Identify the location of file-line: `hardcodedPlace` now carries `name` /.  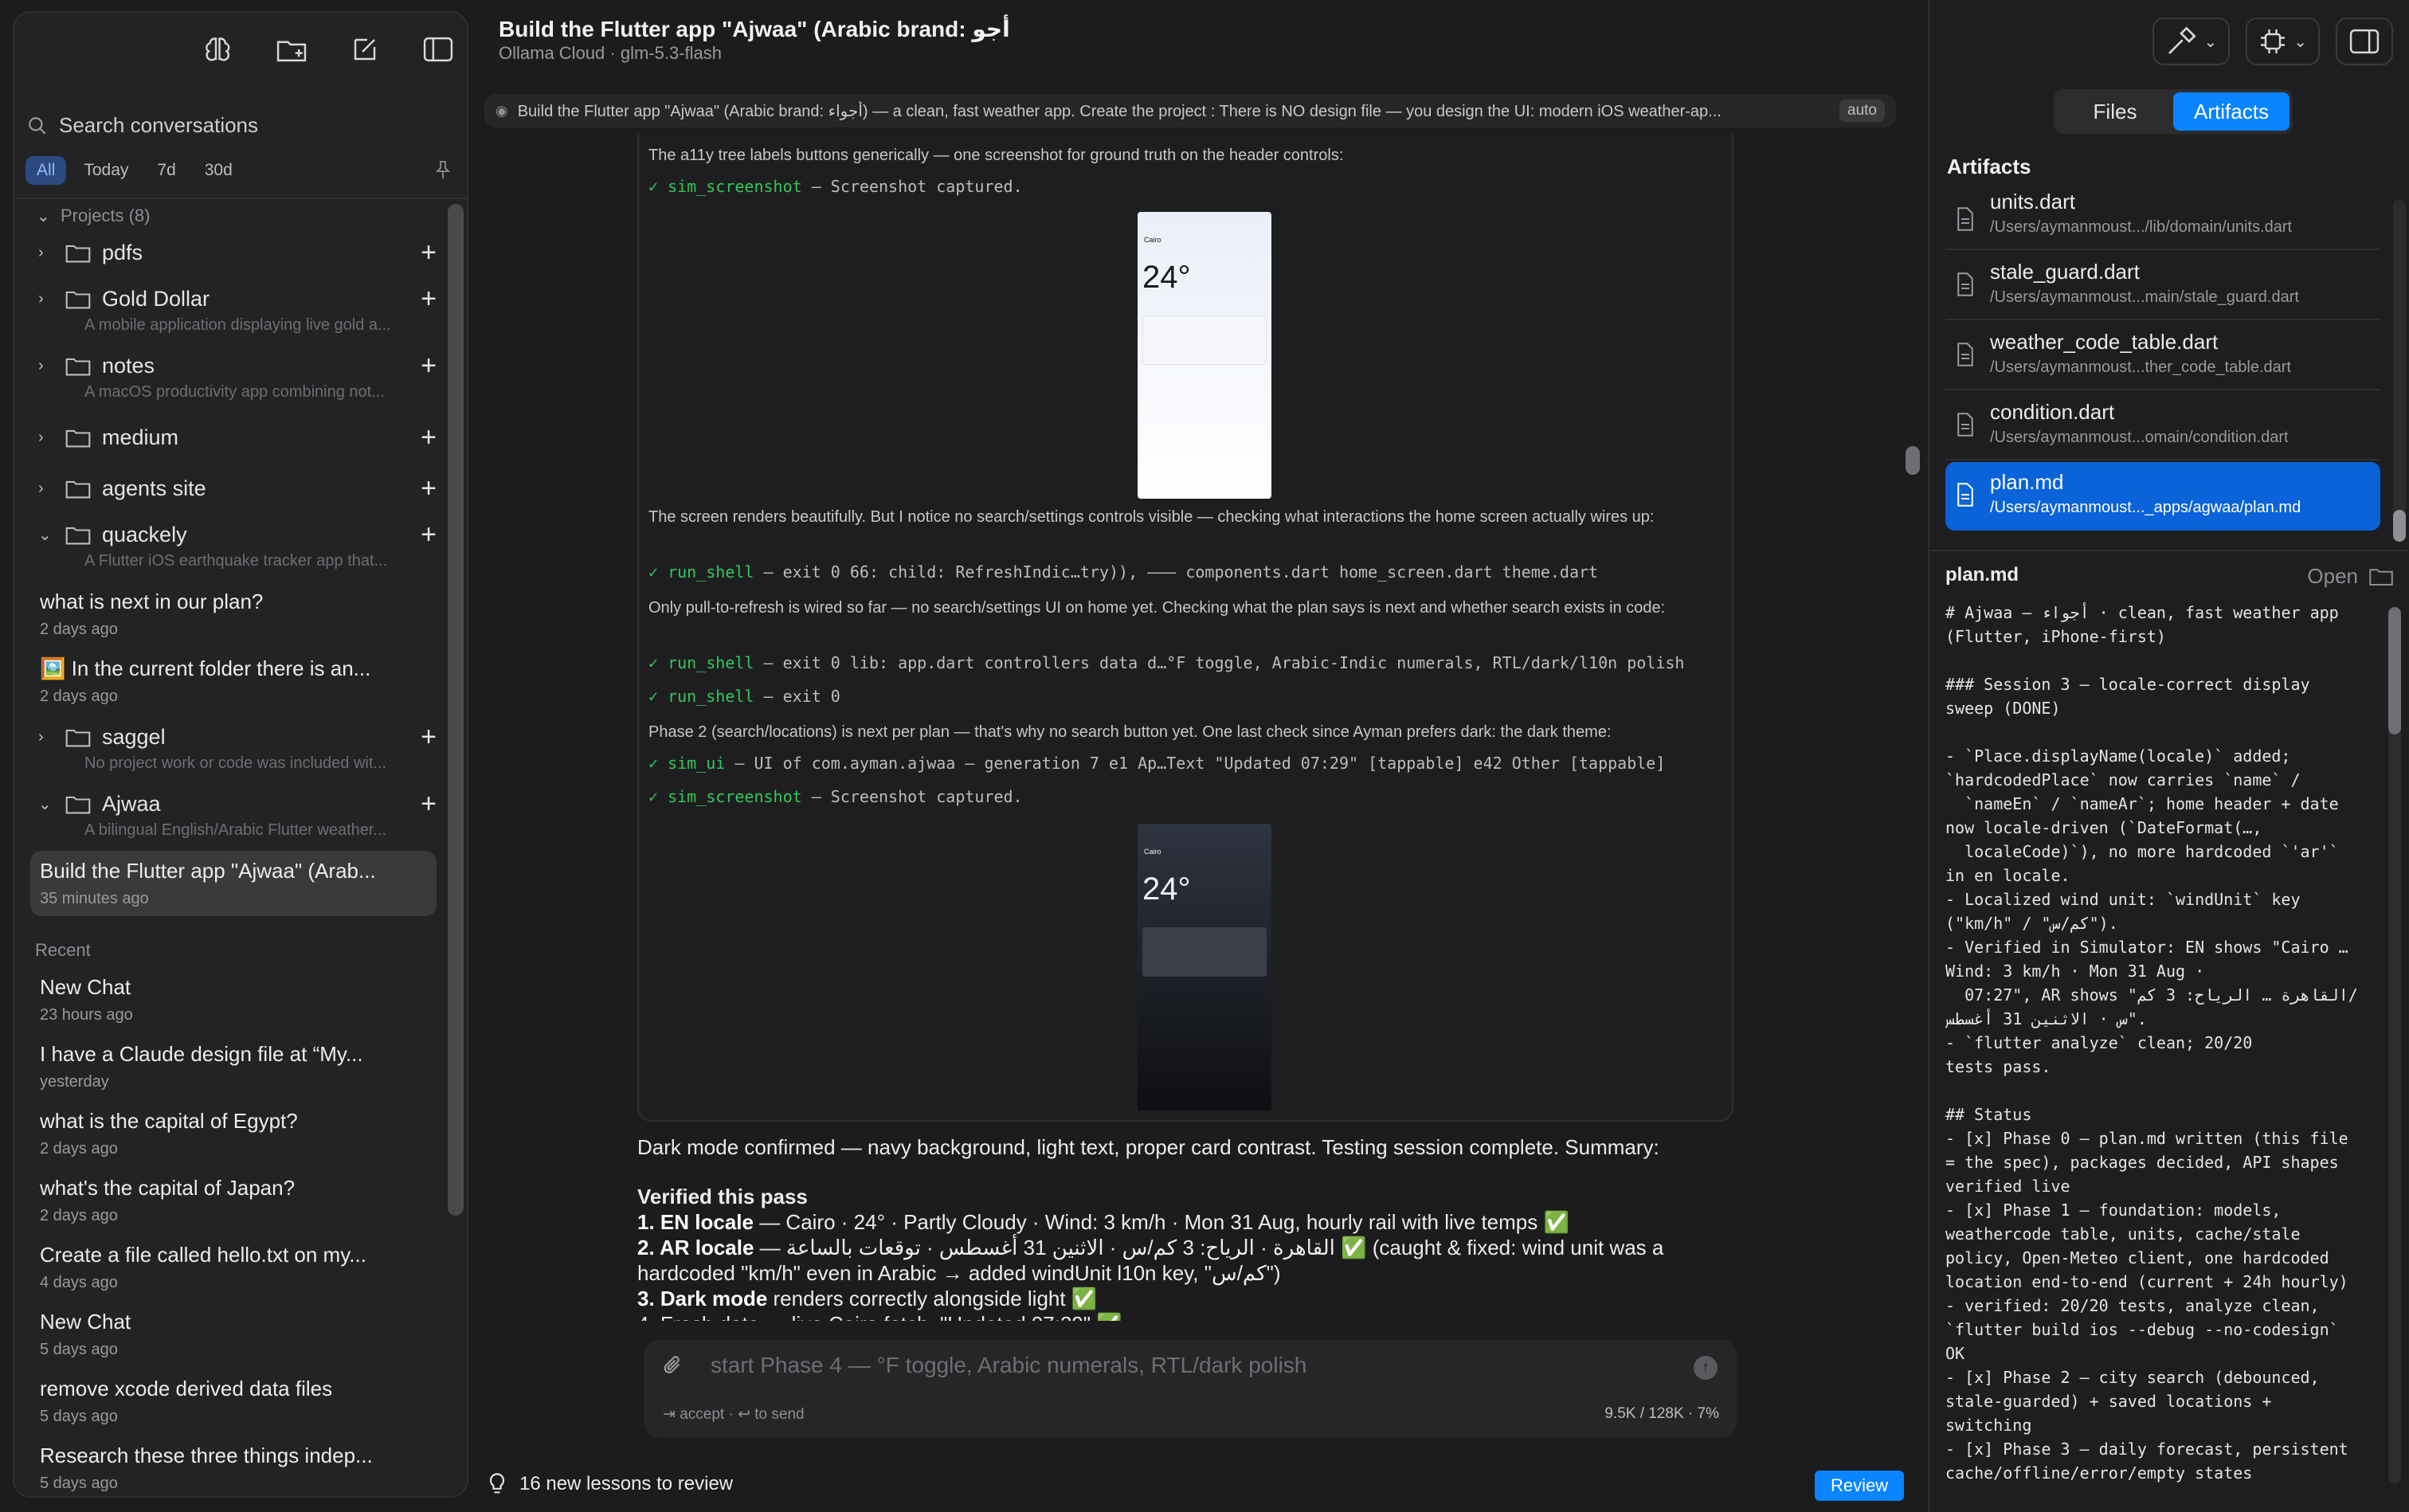
(2123, 779).